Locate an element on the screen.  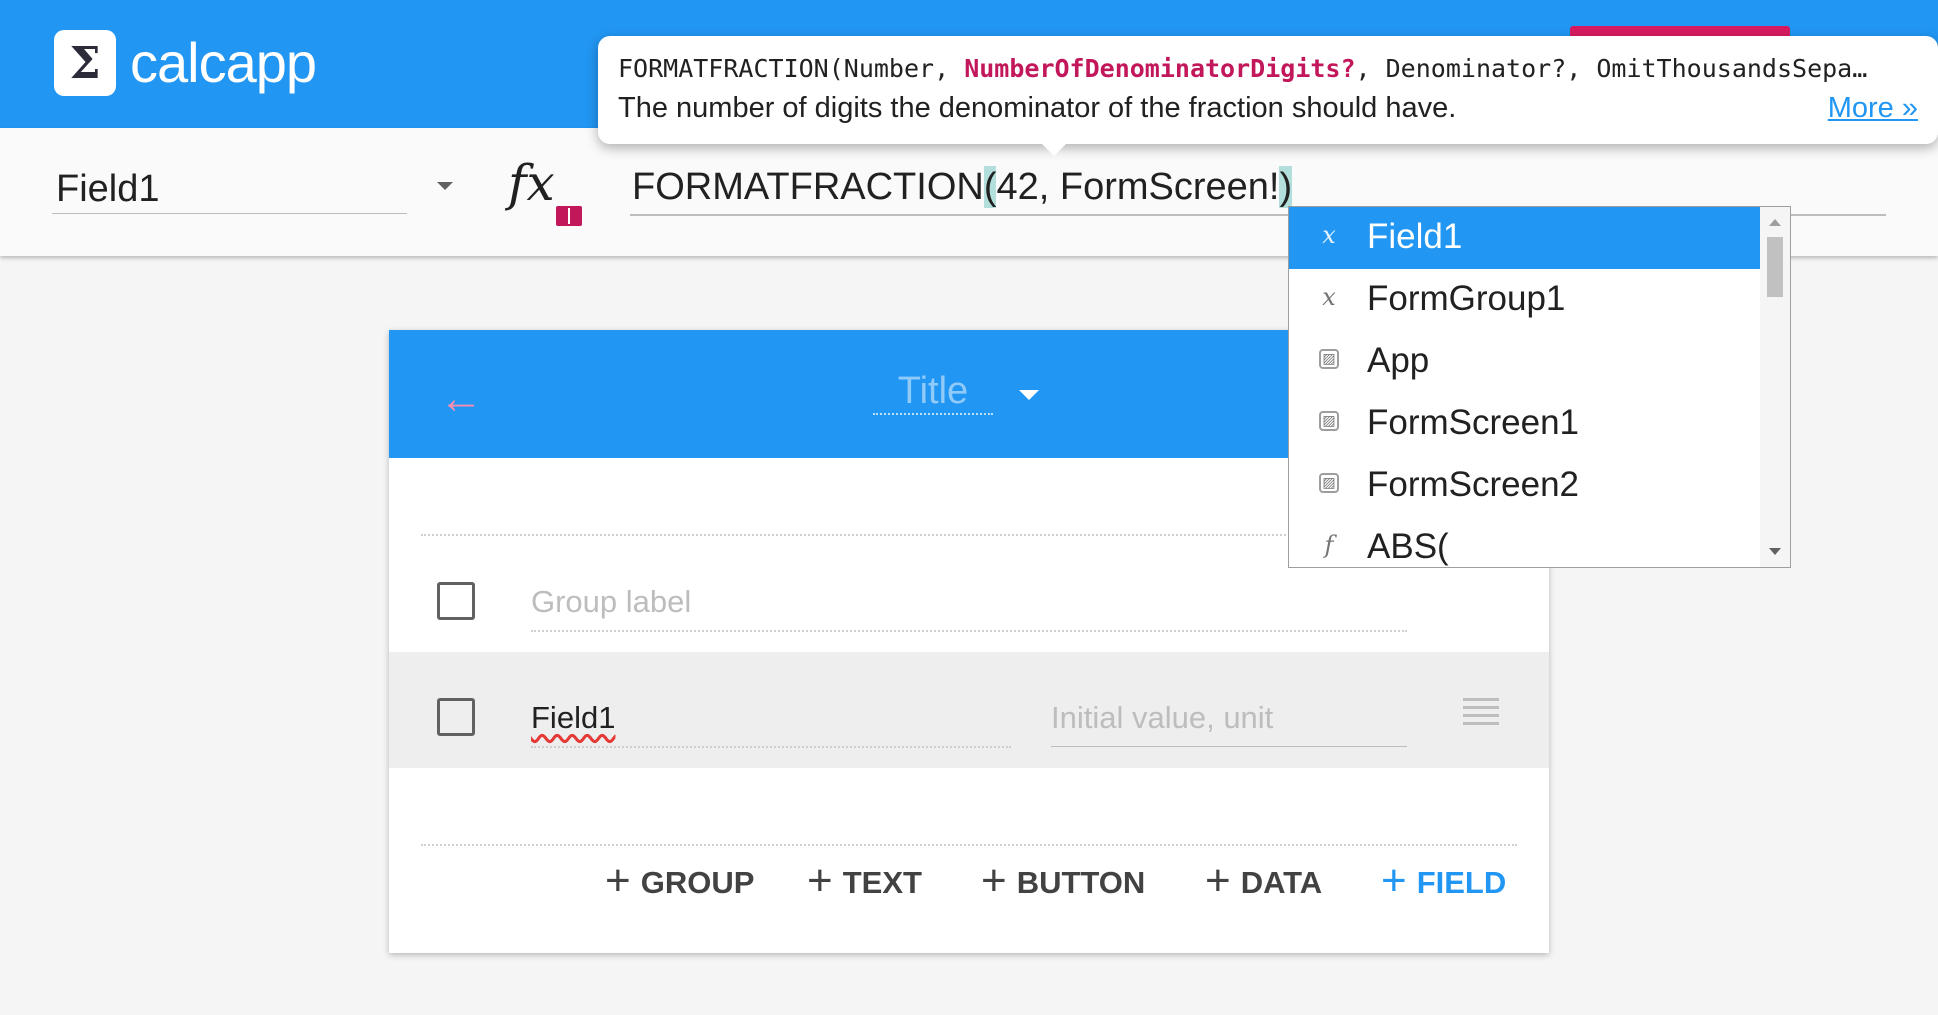
scrollbar is located at coordinates (1775, 387).